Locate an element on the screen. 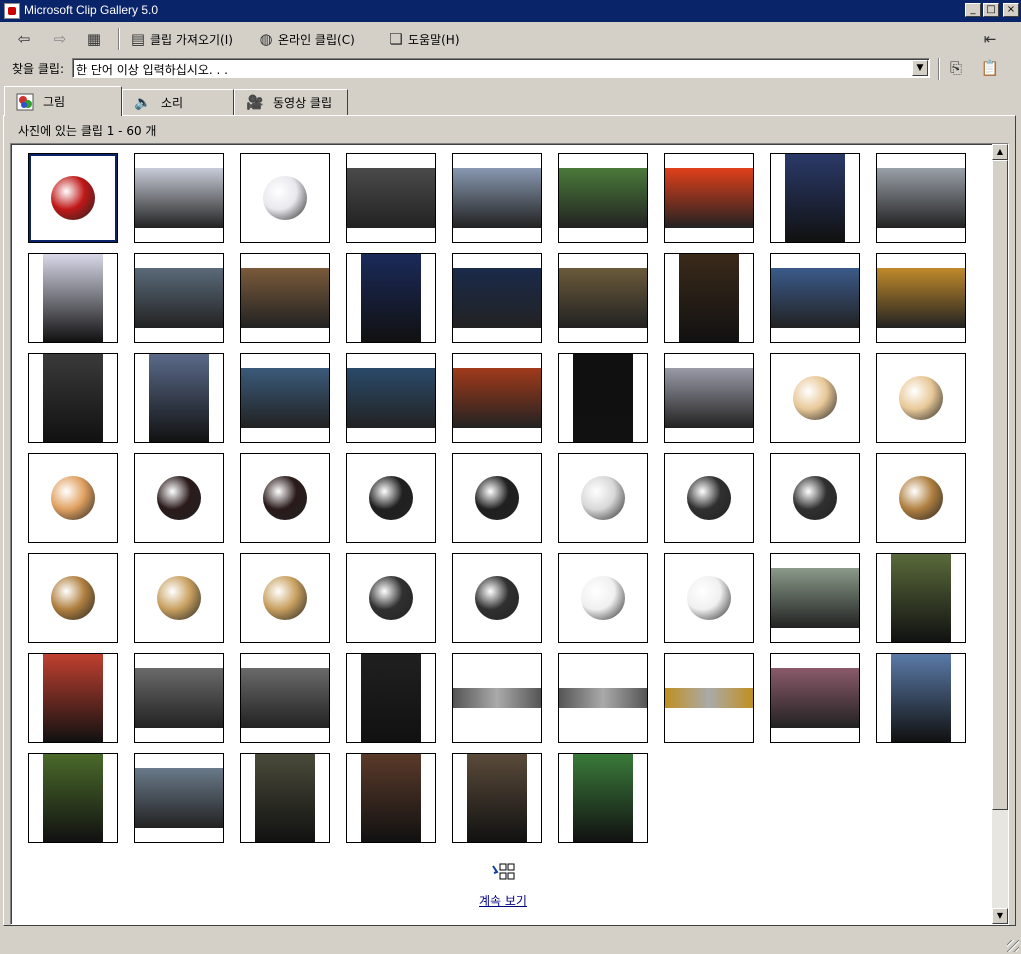 The width and height of the screenshot is (1021, 954). clip-thumbnail-teacup is located at coordinates (603, 598).